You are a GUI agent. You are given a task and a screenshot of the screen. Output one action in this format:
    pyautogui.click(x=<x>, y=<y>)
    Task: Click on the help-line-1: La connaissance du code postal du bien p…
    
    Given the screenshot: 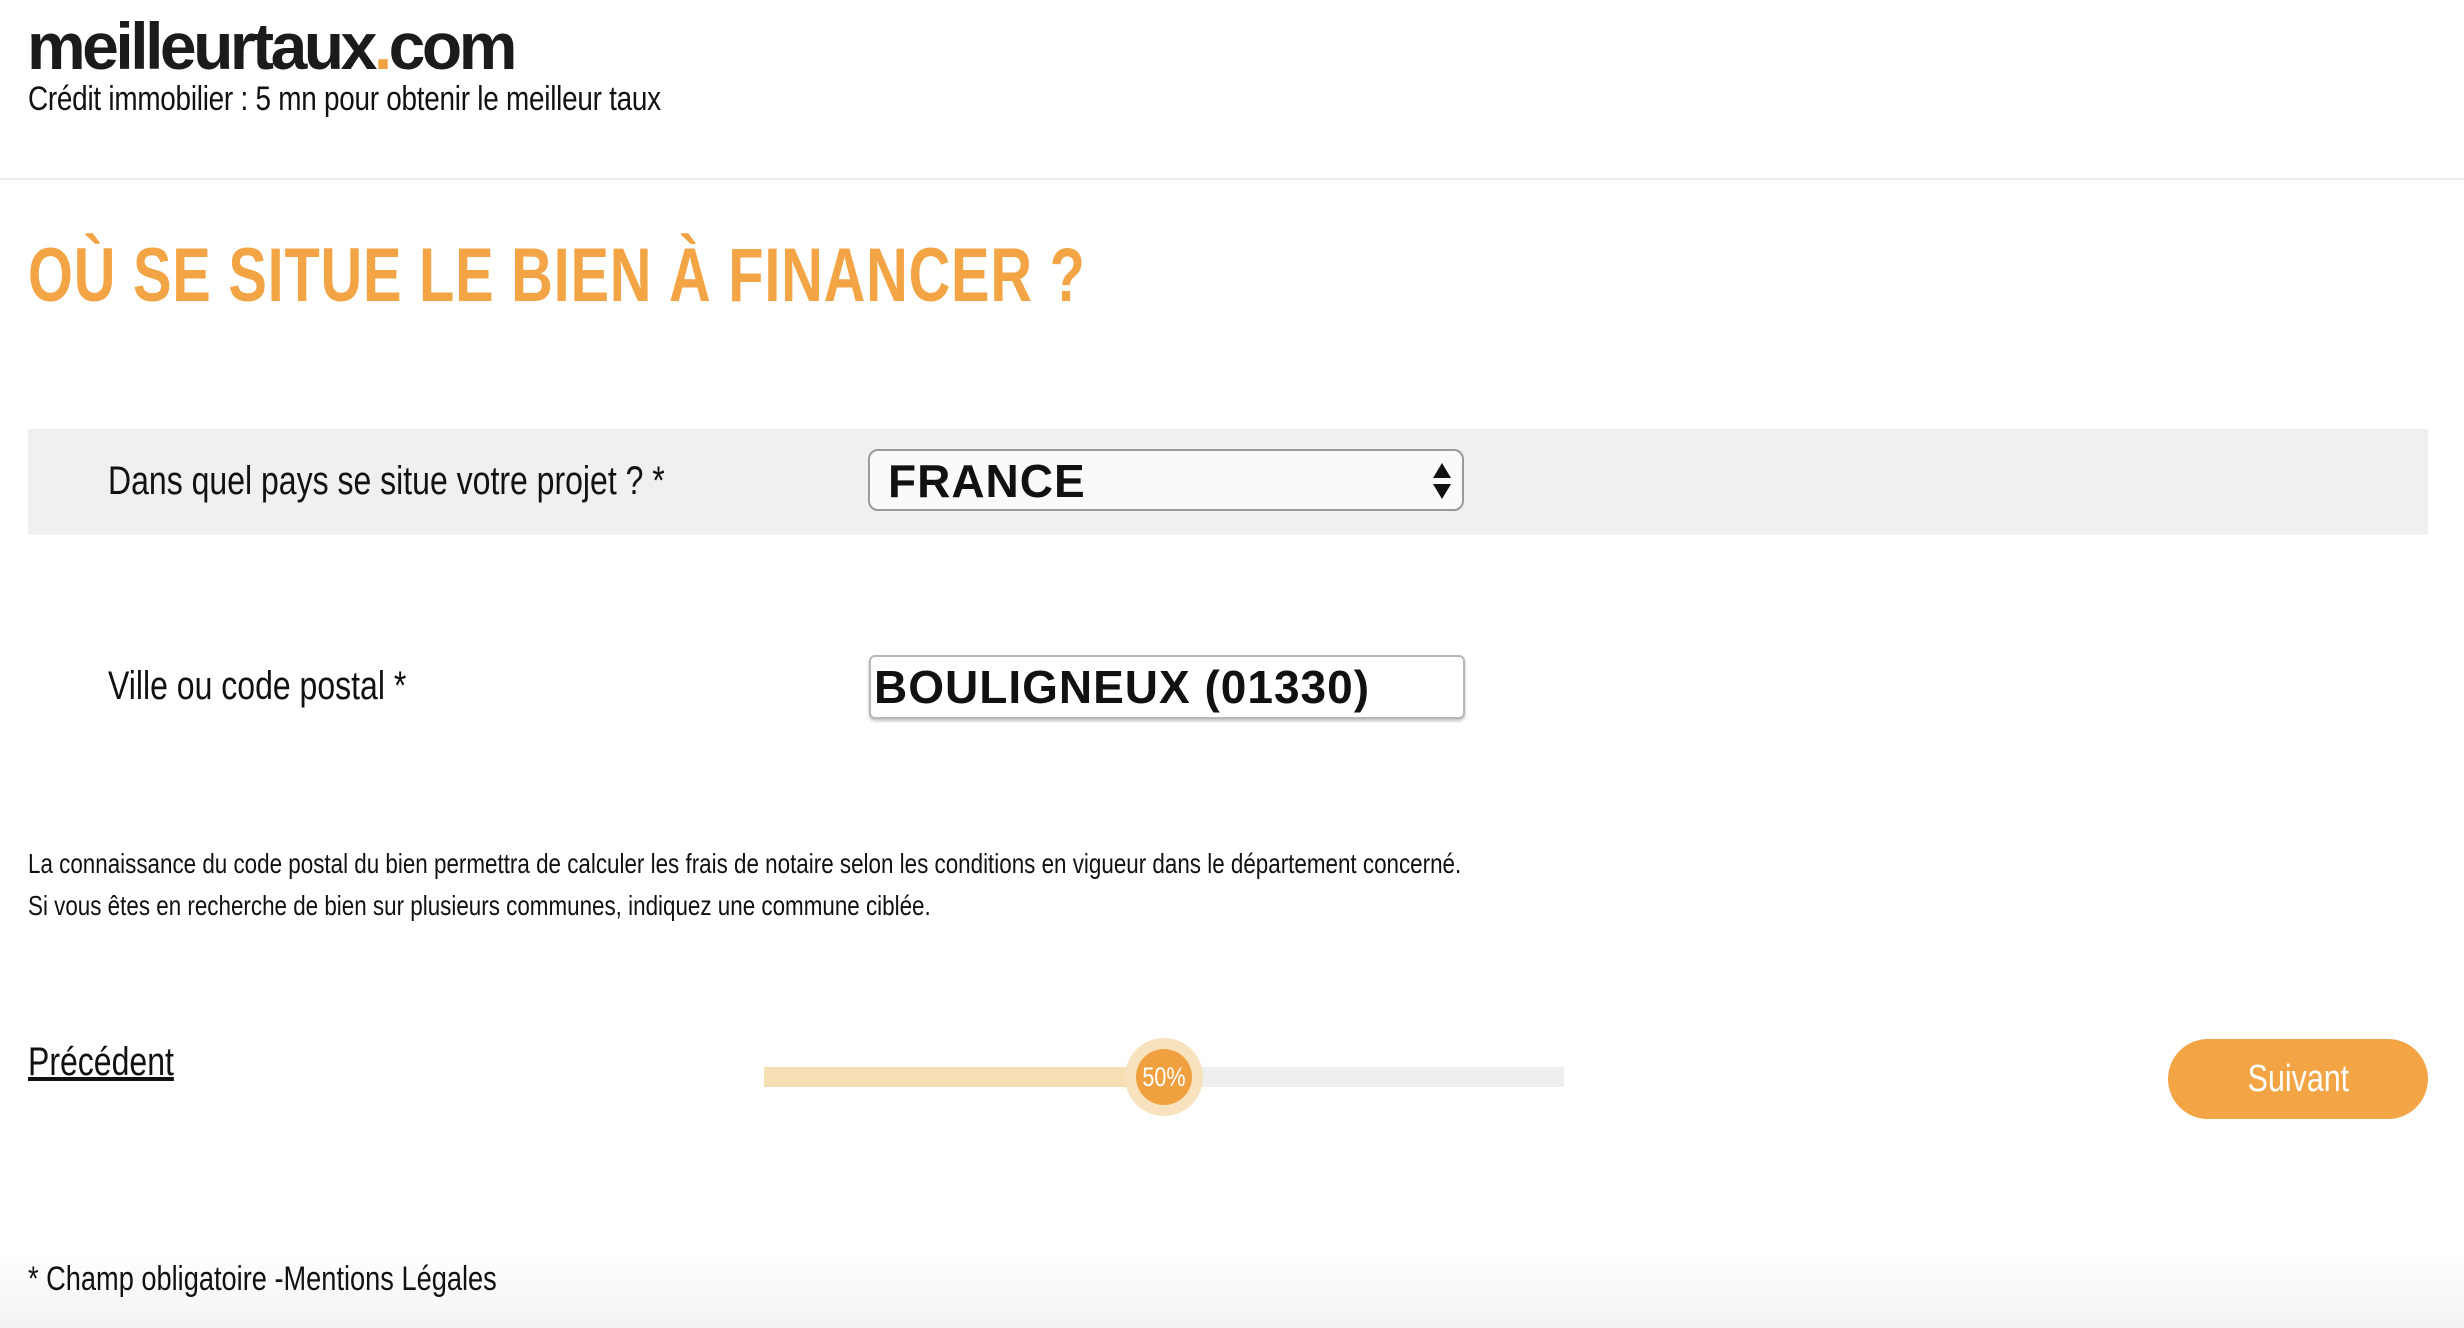 What is the action you would take?
    pyautogui.click(x=745, y=863)
    